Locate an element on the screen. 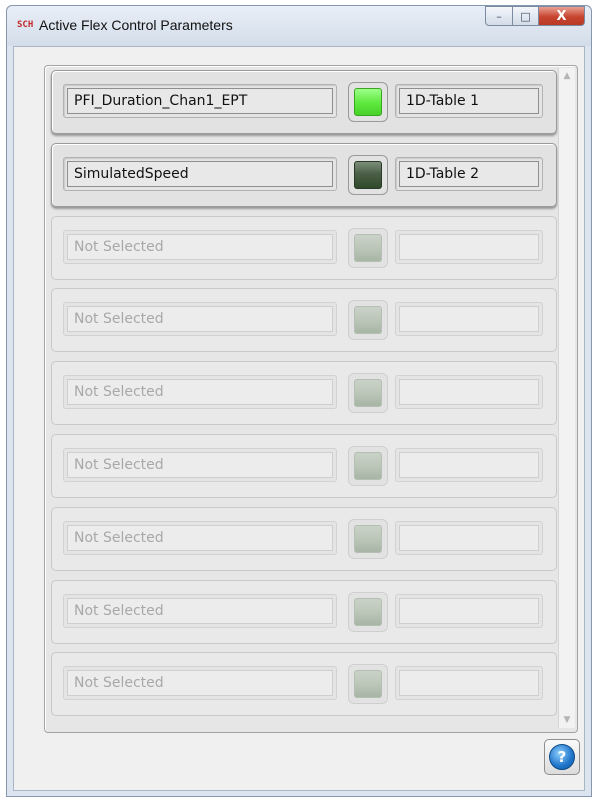  caption-buttons: – □ X is located at coordinates (535, 16).